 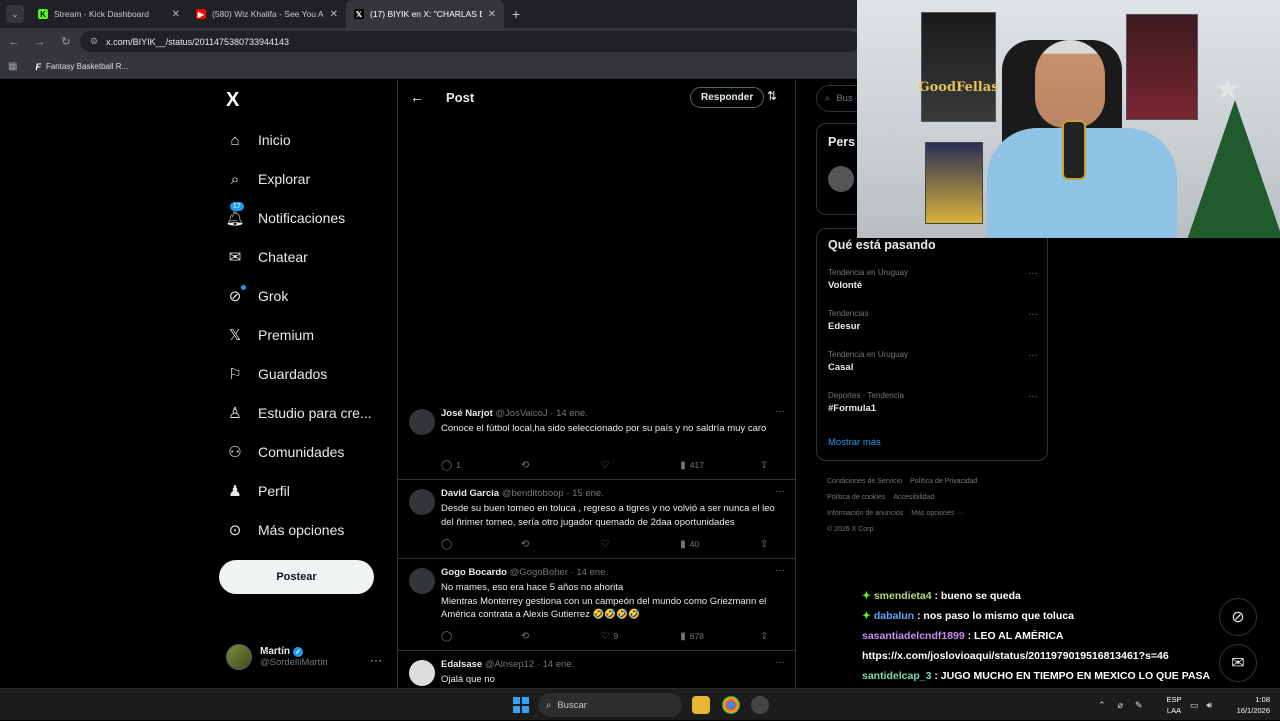 I want to click on comment-icon: ◯, so click(x=447, y=465).